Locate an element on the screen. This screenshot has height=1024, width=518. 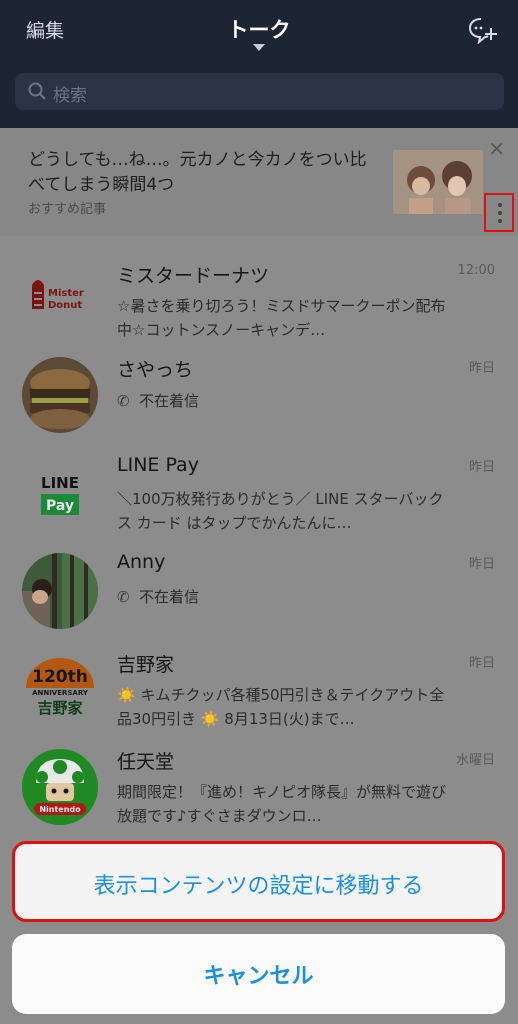
chat-name: さやっち is located at coordinates (155, 370).